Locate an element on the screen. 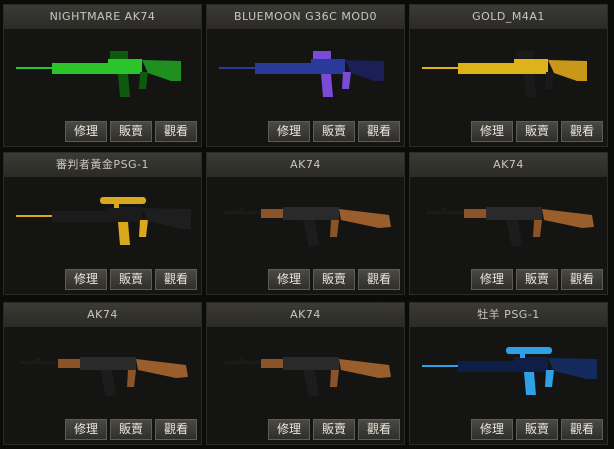 The width and height of the screenshot is (614, 449). weapon-card: GOLD_M4A1 修理 販賣 觀看 is located at coordinates (508, 75).